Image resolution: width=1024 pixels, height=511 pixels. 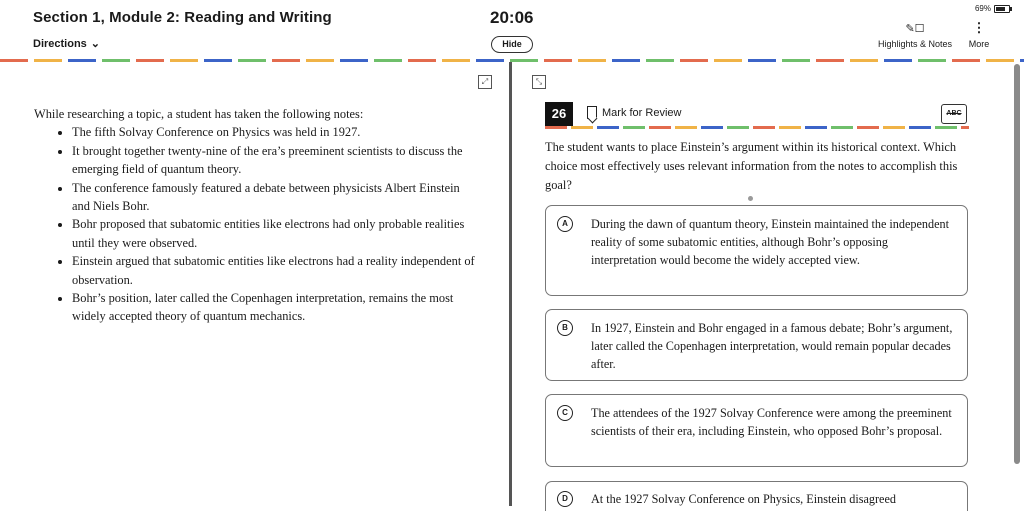 What do you see at coordinates (954, 114) in the screenshot?
I see `strikethrough-abc-icon: ABC` at bounding box center [954, 114].